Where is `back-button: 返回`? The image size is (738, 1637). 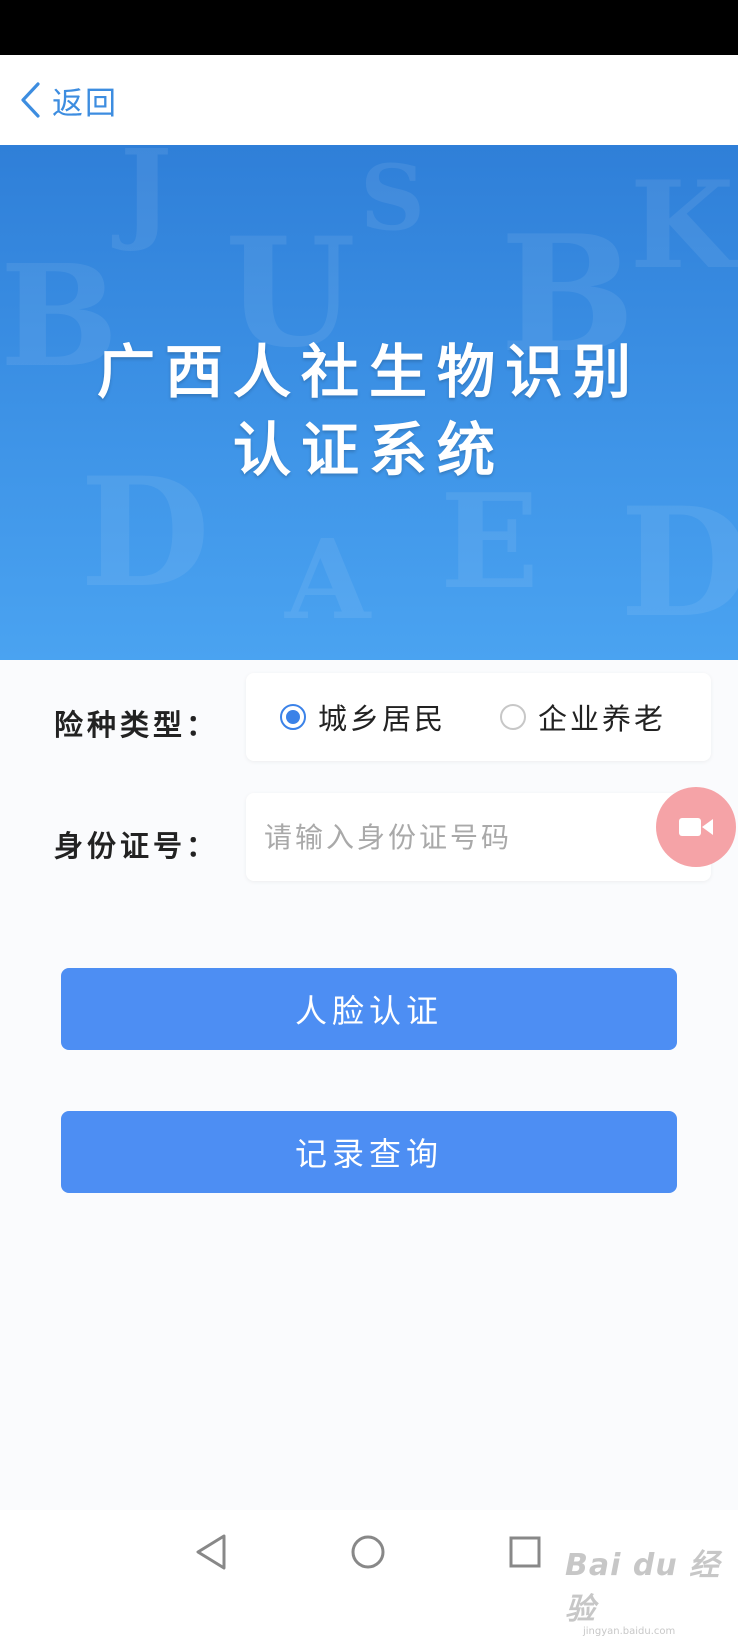
back-button: 返回 is located at coordinates (68, 100).